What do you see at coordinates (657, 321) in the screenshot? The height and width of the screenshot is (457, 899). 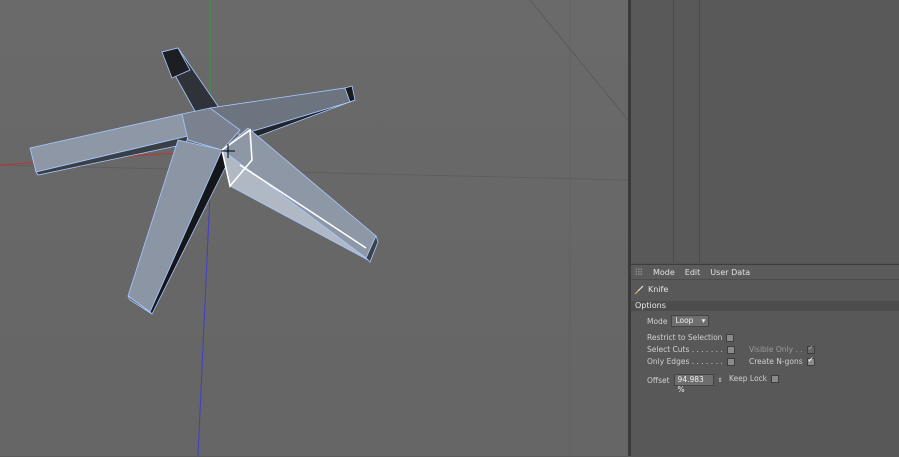 I see `mode-label: Mode` at bounding box center [657, 321].